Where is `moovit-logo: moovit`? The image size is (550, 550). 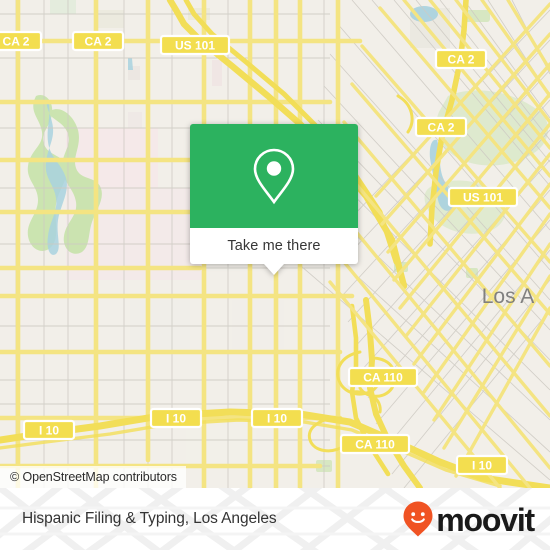 moovit-logo: moovit is located at coordinates (468, 519).